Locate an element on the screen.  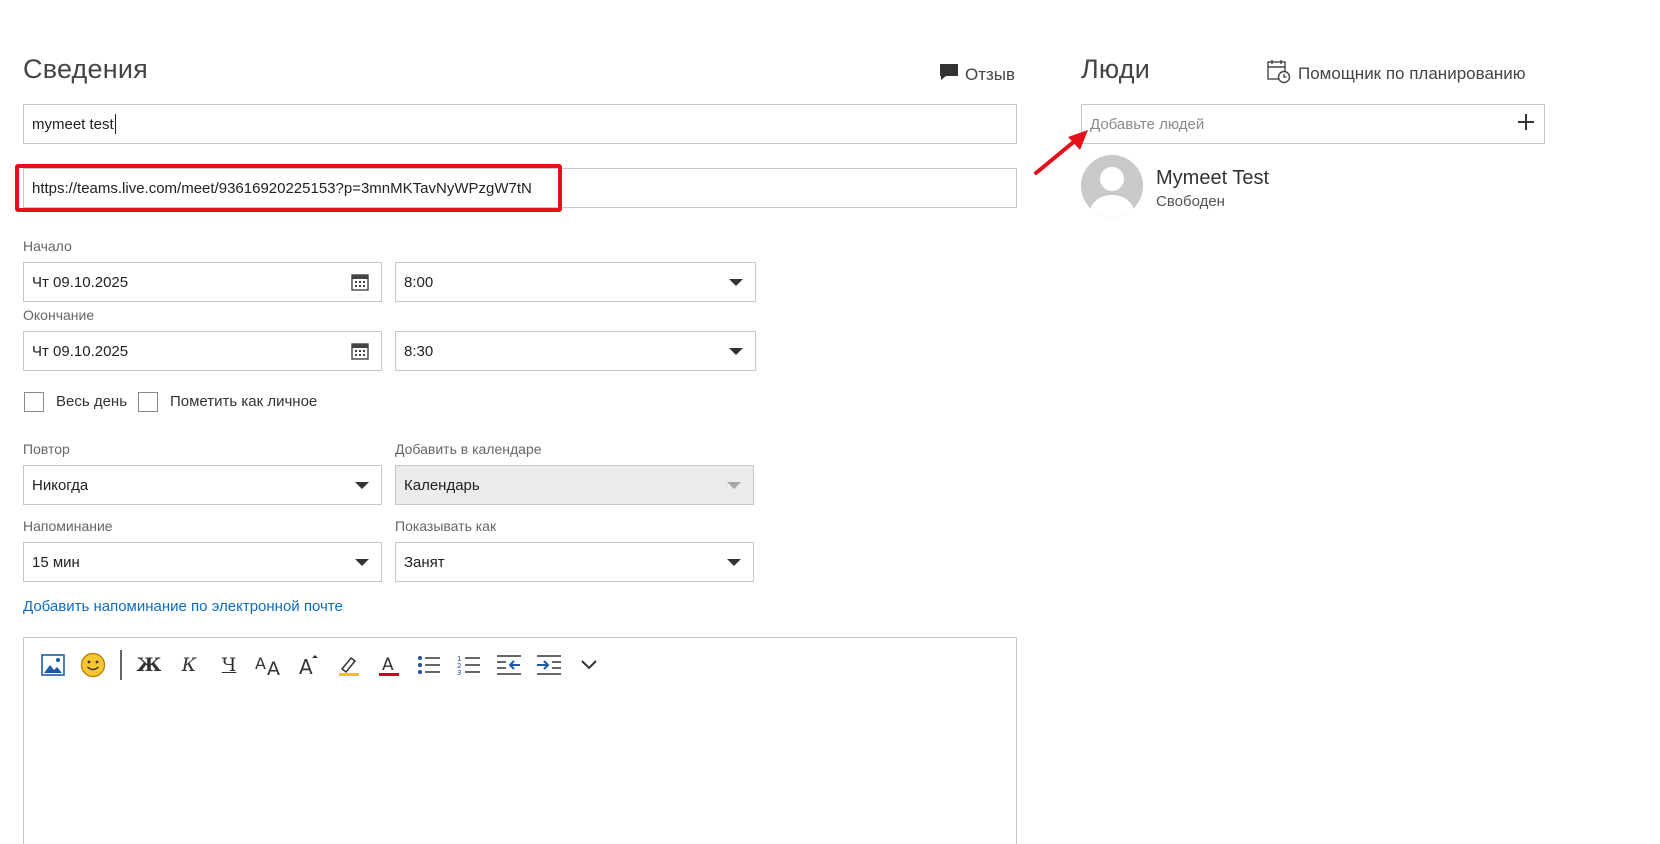
increase-indent-icon is located at coordinates (549, 665).